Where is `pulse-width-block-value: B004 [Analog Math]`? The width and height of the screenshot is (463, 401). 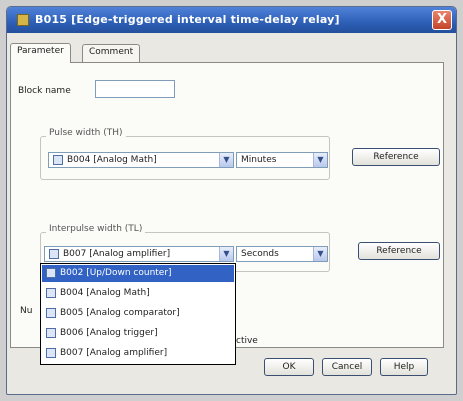
pulse-width-block-value: B004 [Analog Math] is located at coordinates (112, 160).